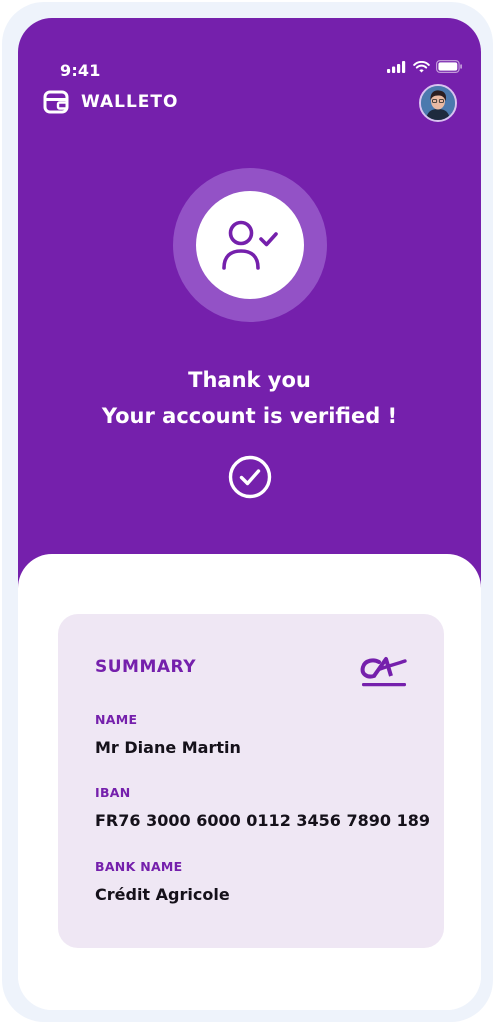  I want to click on name-value: Mr Diane Martin, so click(168, 747).